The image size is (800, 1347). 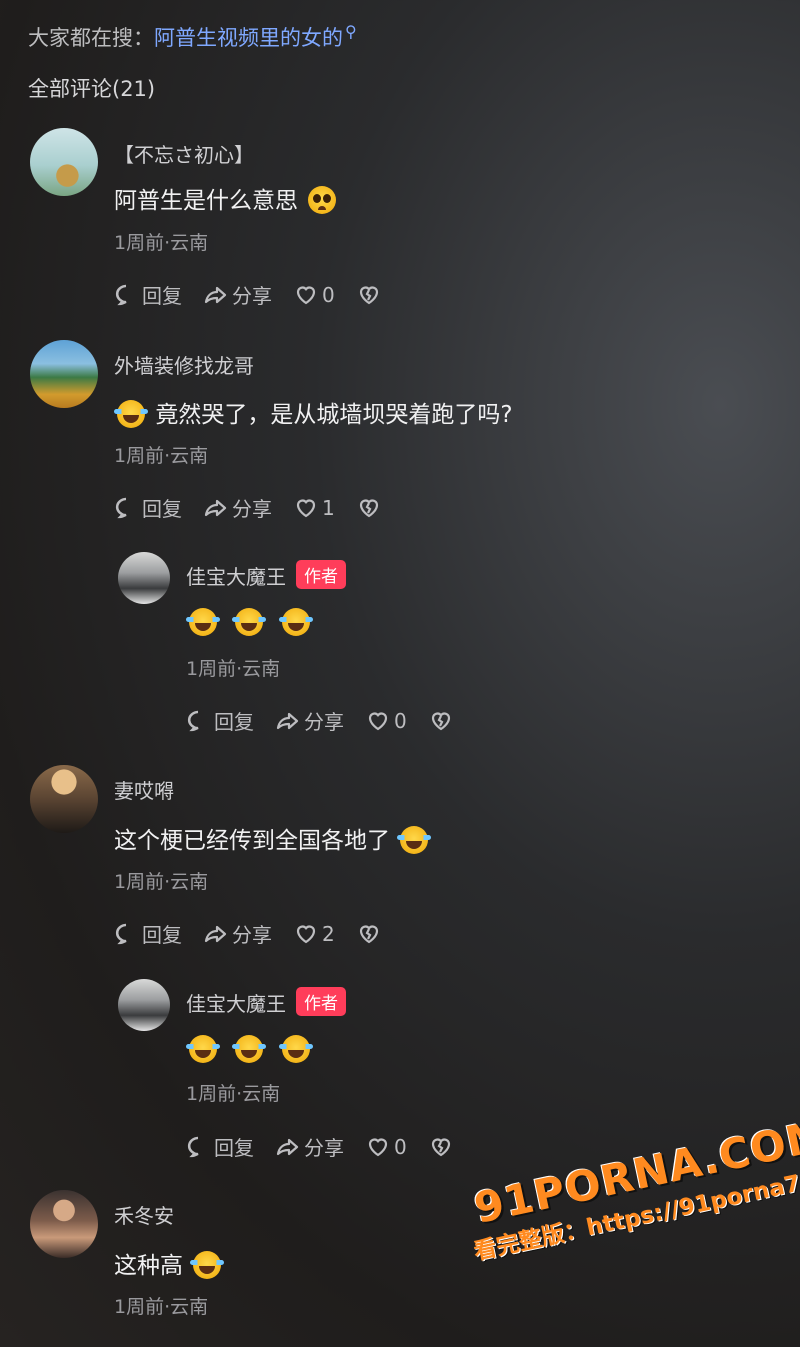 I want to click on comment-text-content: 阿普生是什么意思, so click(x=206, y=201).